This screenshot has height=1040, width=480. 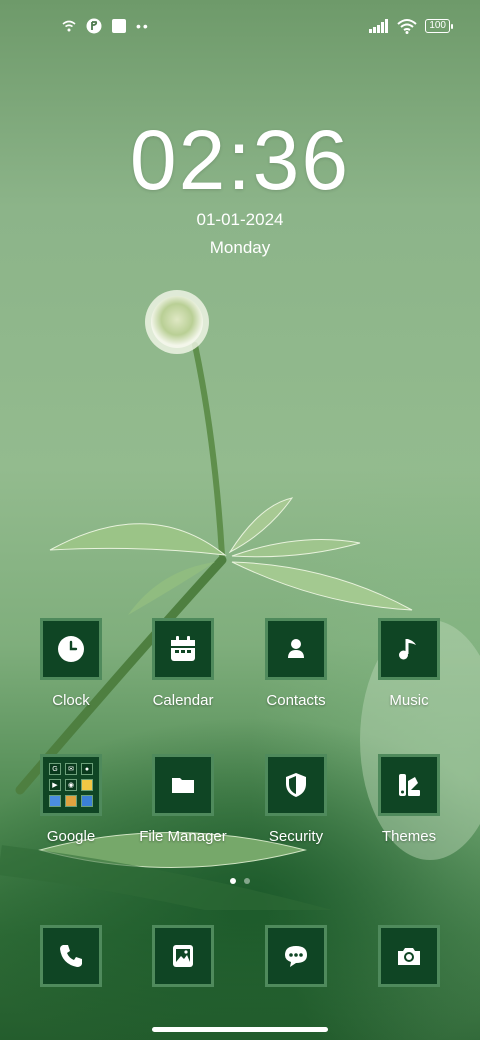 What do you see at coordinates (55, 769) in the screenshot?
I see `google-search-icon: G` at bounding box center [55, 769].